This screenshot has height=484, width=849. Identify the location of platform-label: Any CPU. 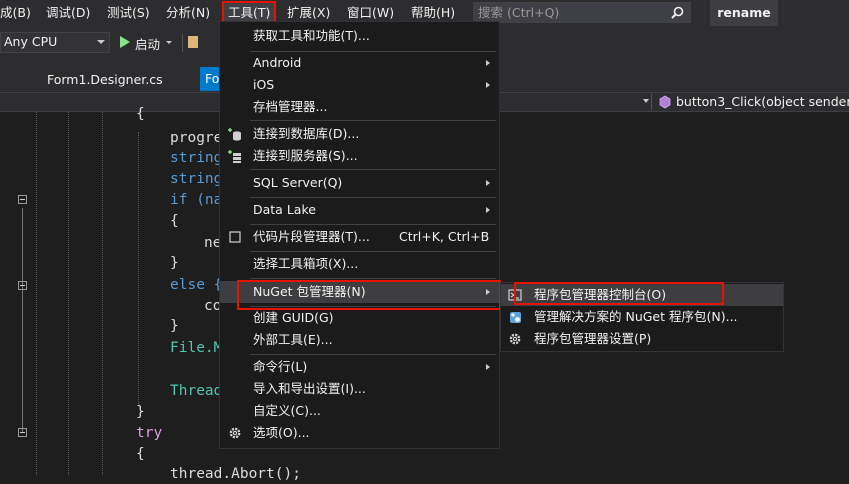
(31, 41).